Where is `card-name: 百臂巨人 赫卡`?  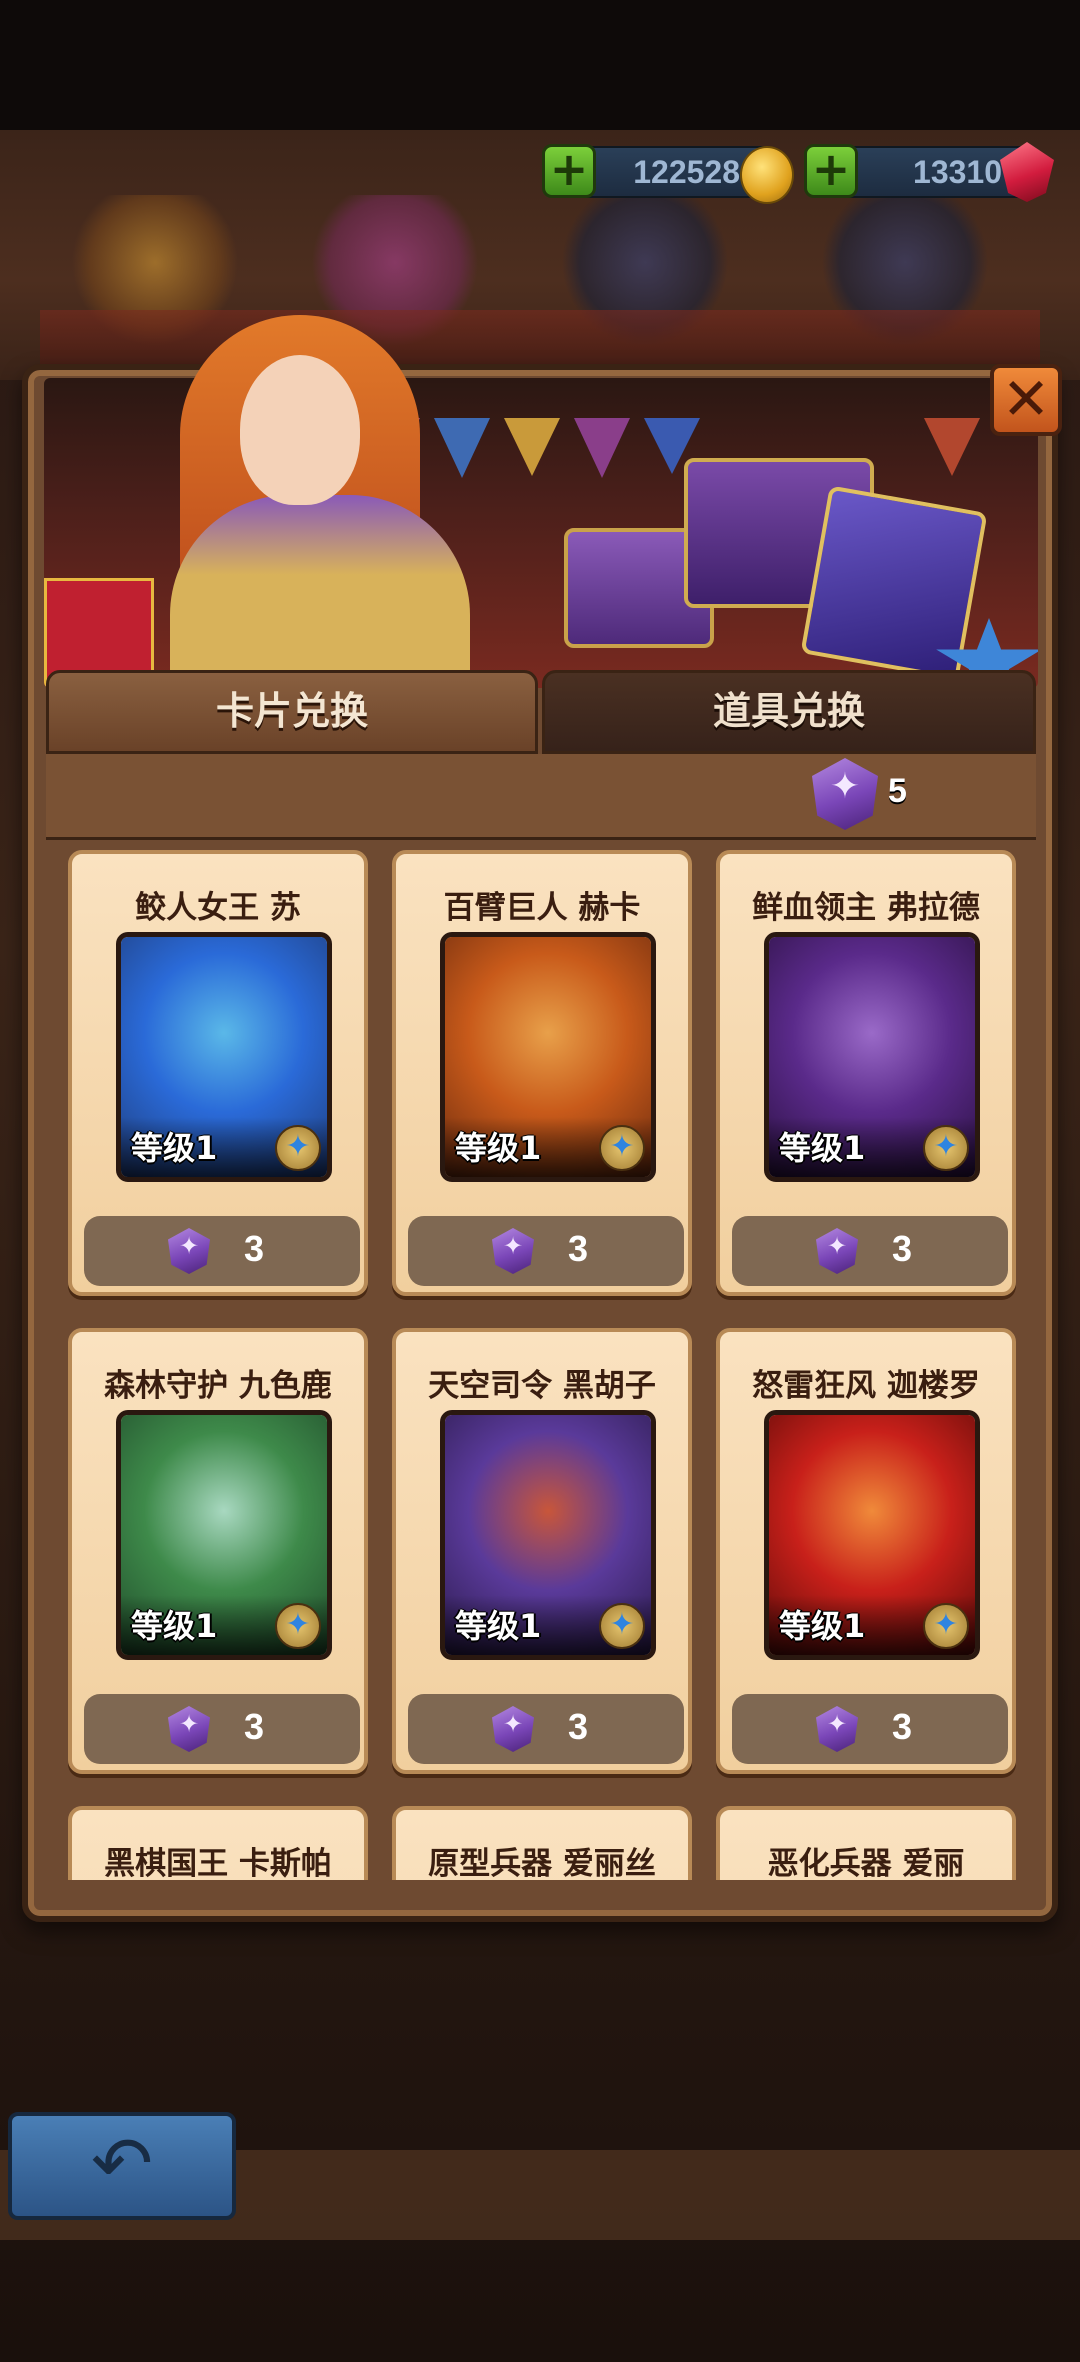 card-name: 百臂巨人 赫卡 is located at coordinates (542, 908).